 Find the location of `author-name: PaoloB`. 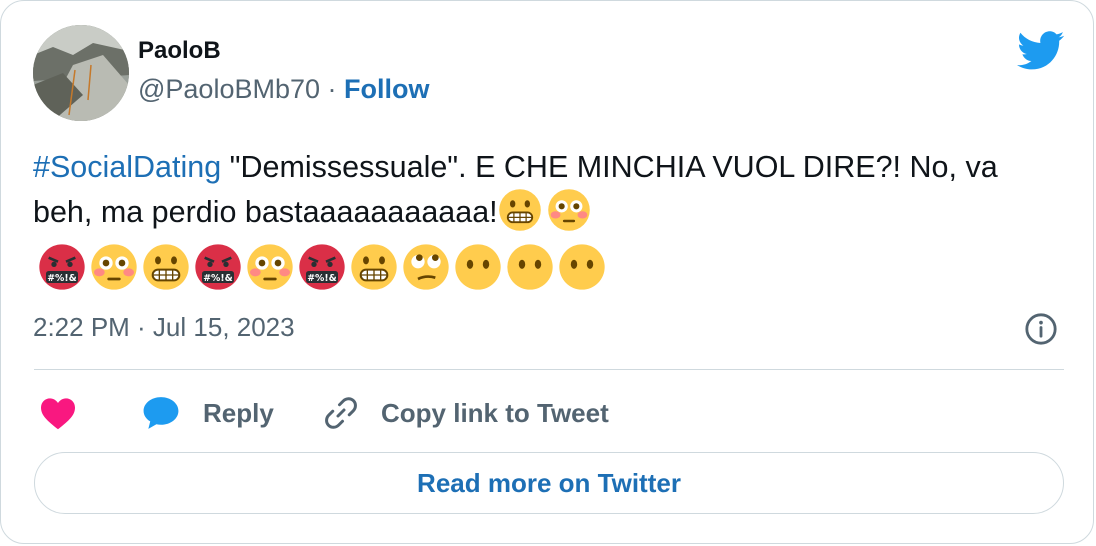

author-name: PaoloB is located at coordinates (179, 51).